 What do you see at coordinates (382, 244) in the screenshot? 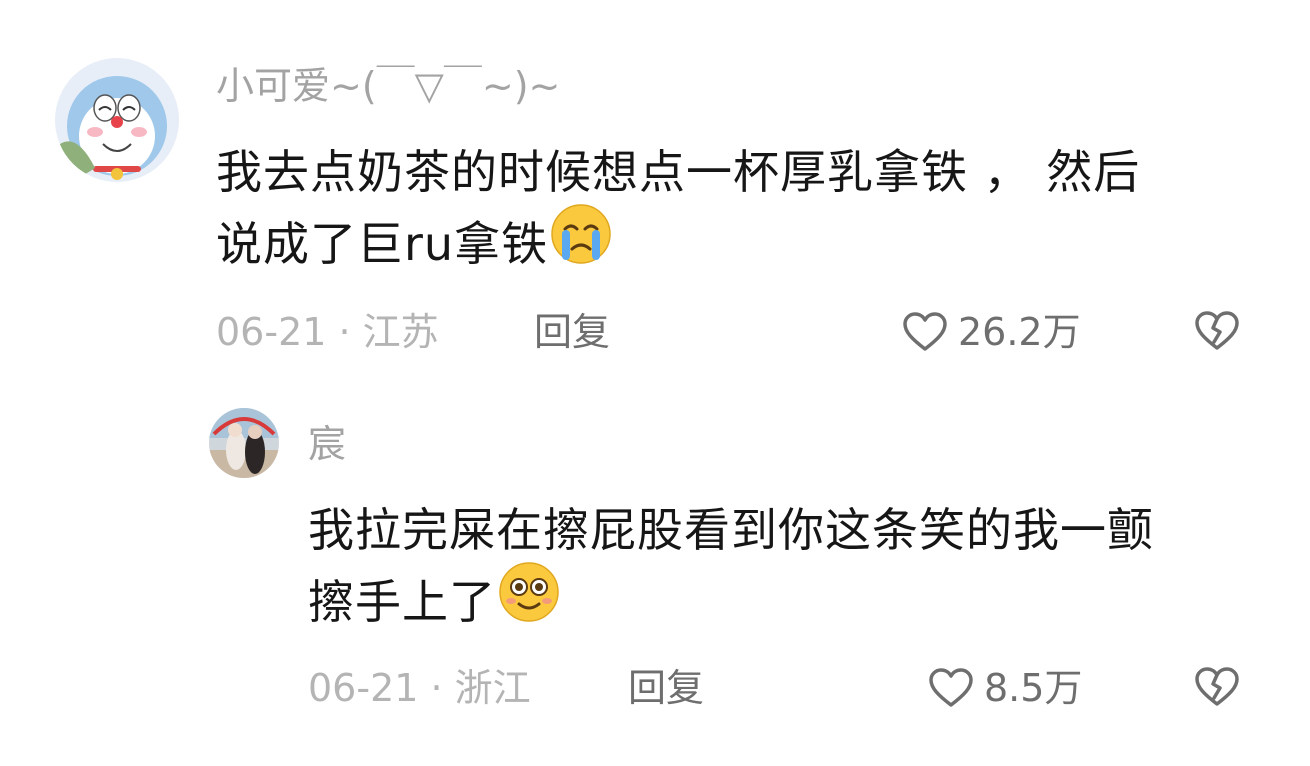
I see `comment-text-segment: 说成了巨ru拿铁` at bounding box center [382, 244].